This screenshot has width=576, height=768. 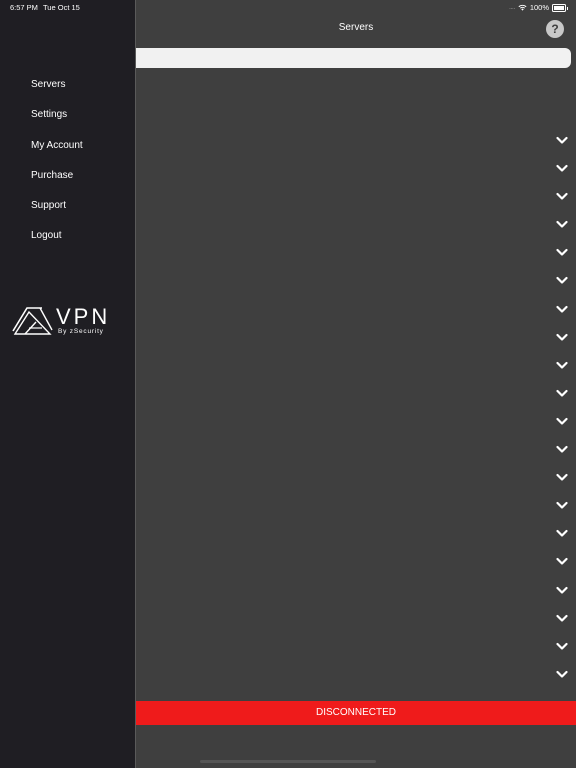 I want to click on battery-percent: 100%, so click(x=539, y=7).